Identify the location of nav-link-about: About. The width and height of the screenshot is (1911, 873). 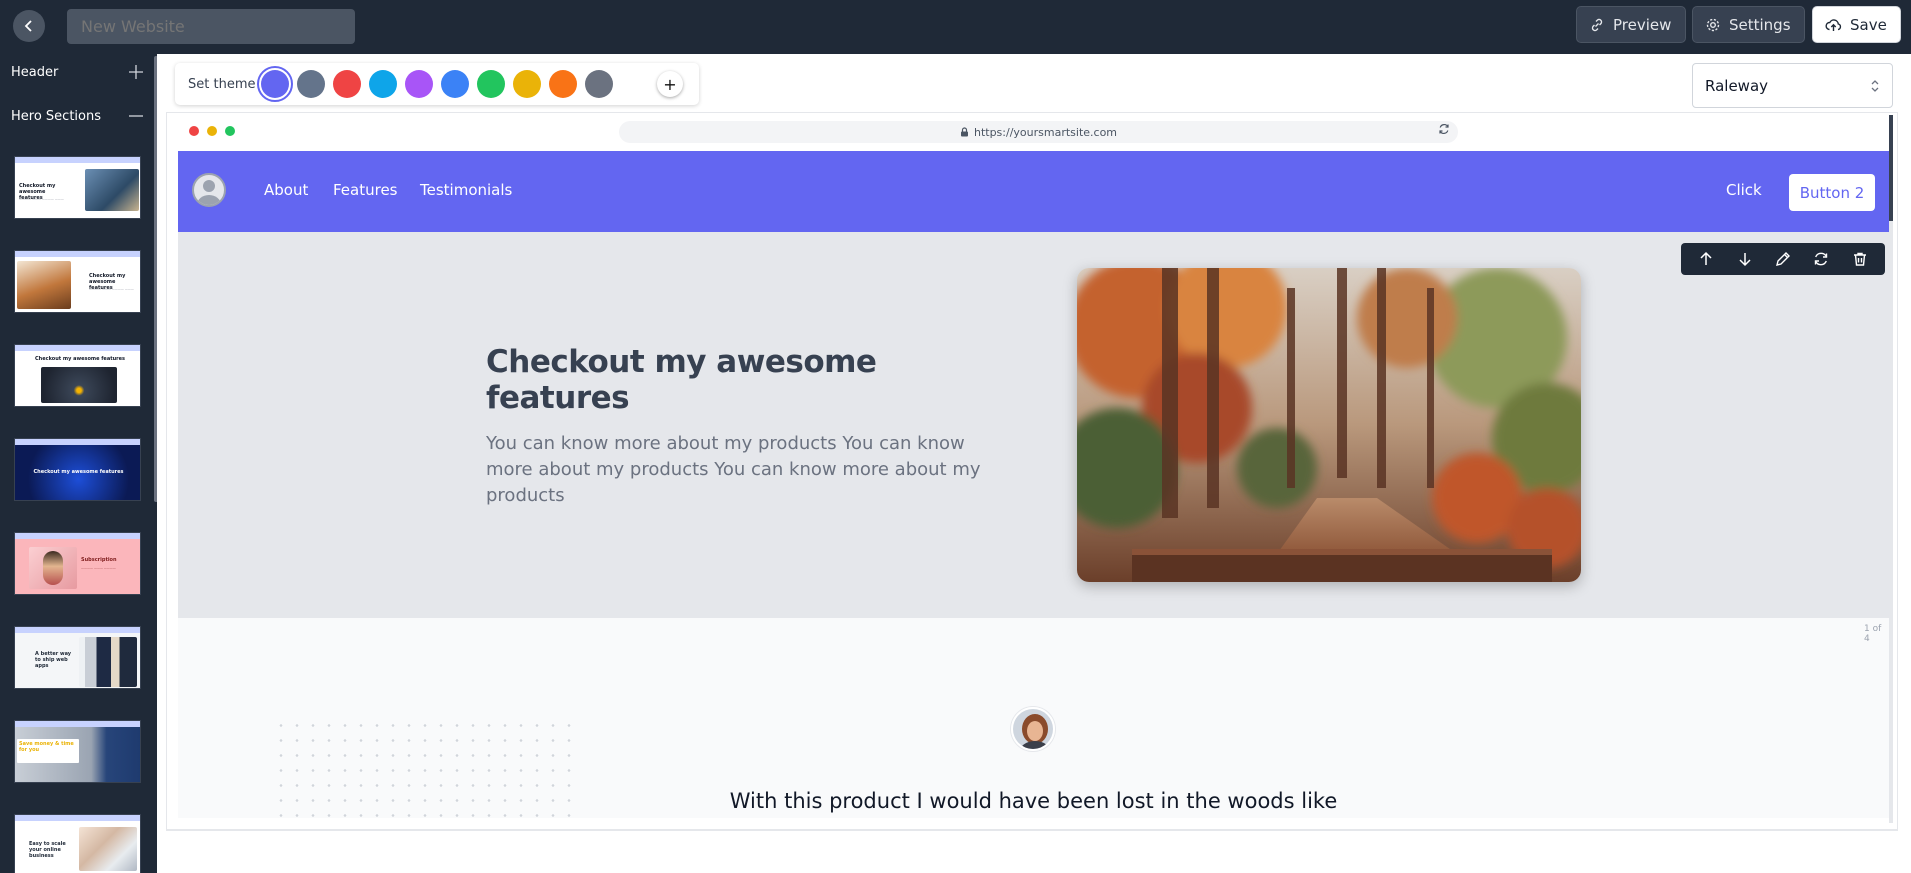
(286, 190).